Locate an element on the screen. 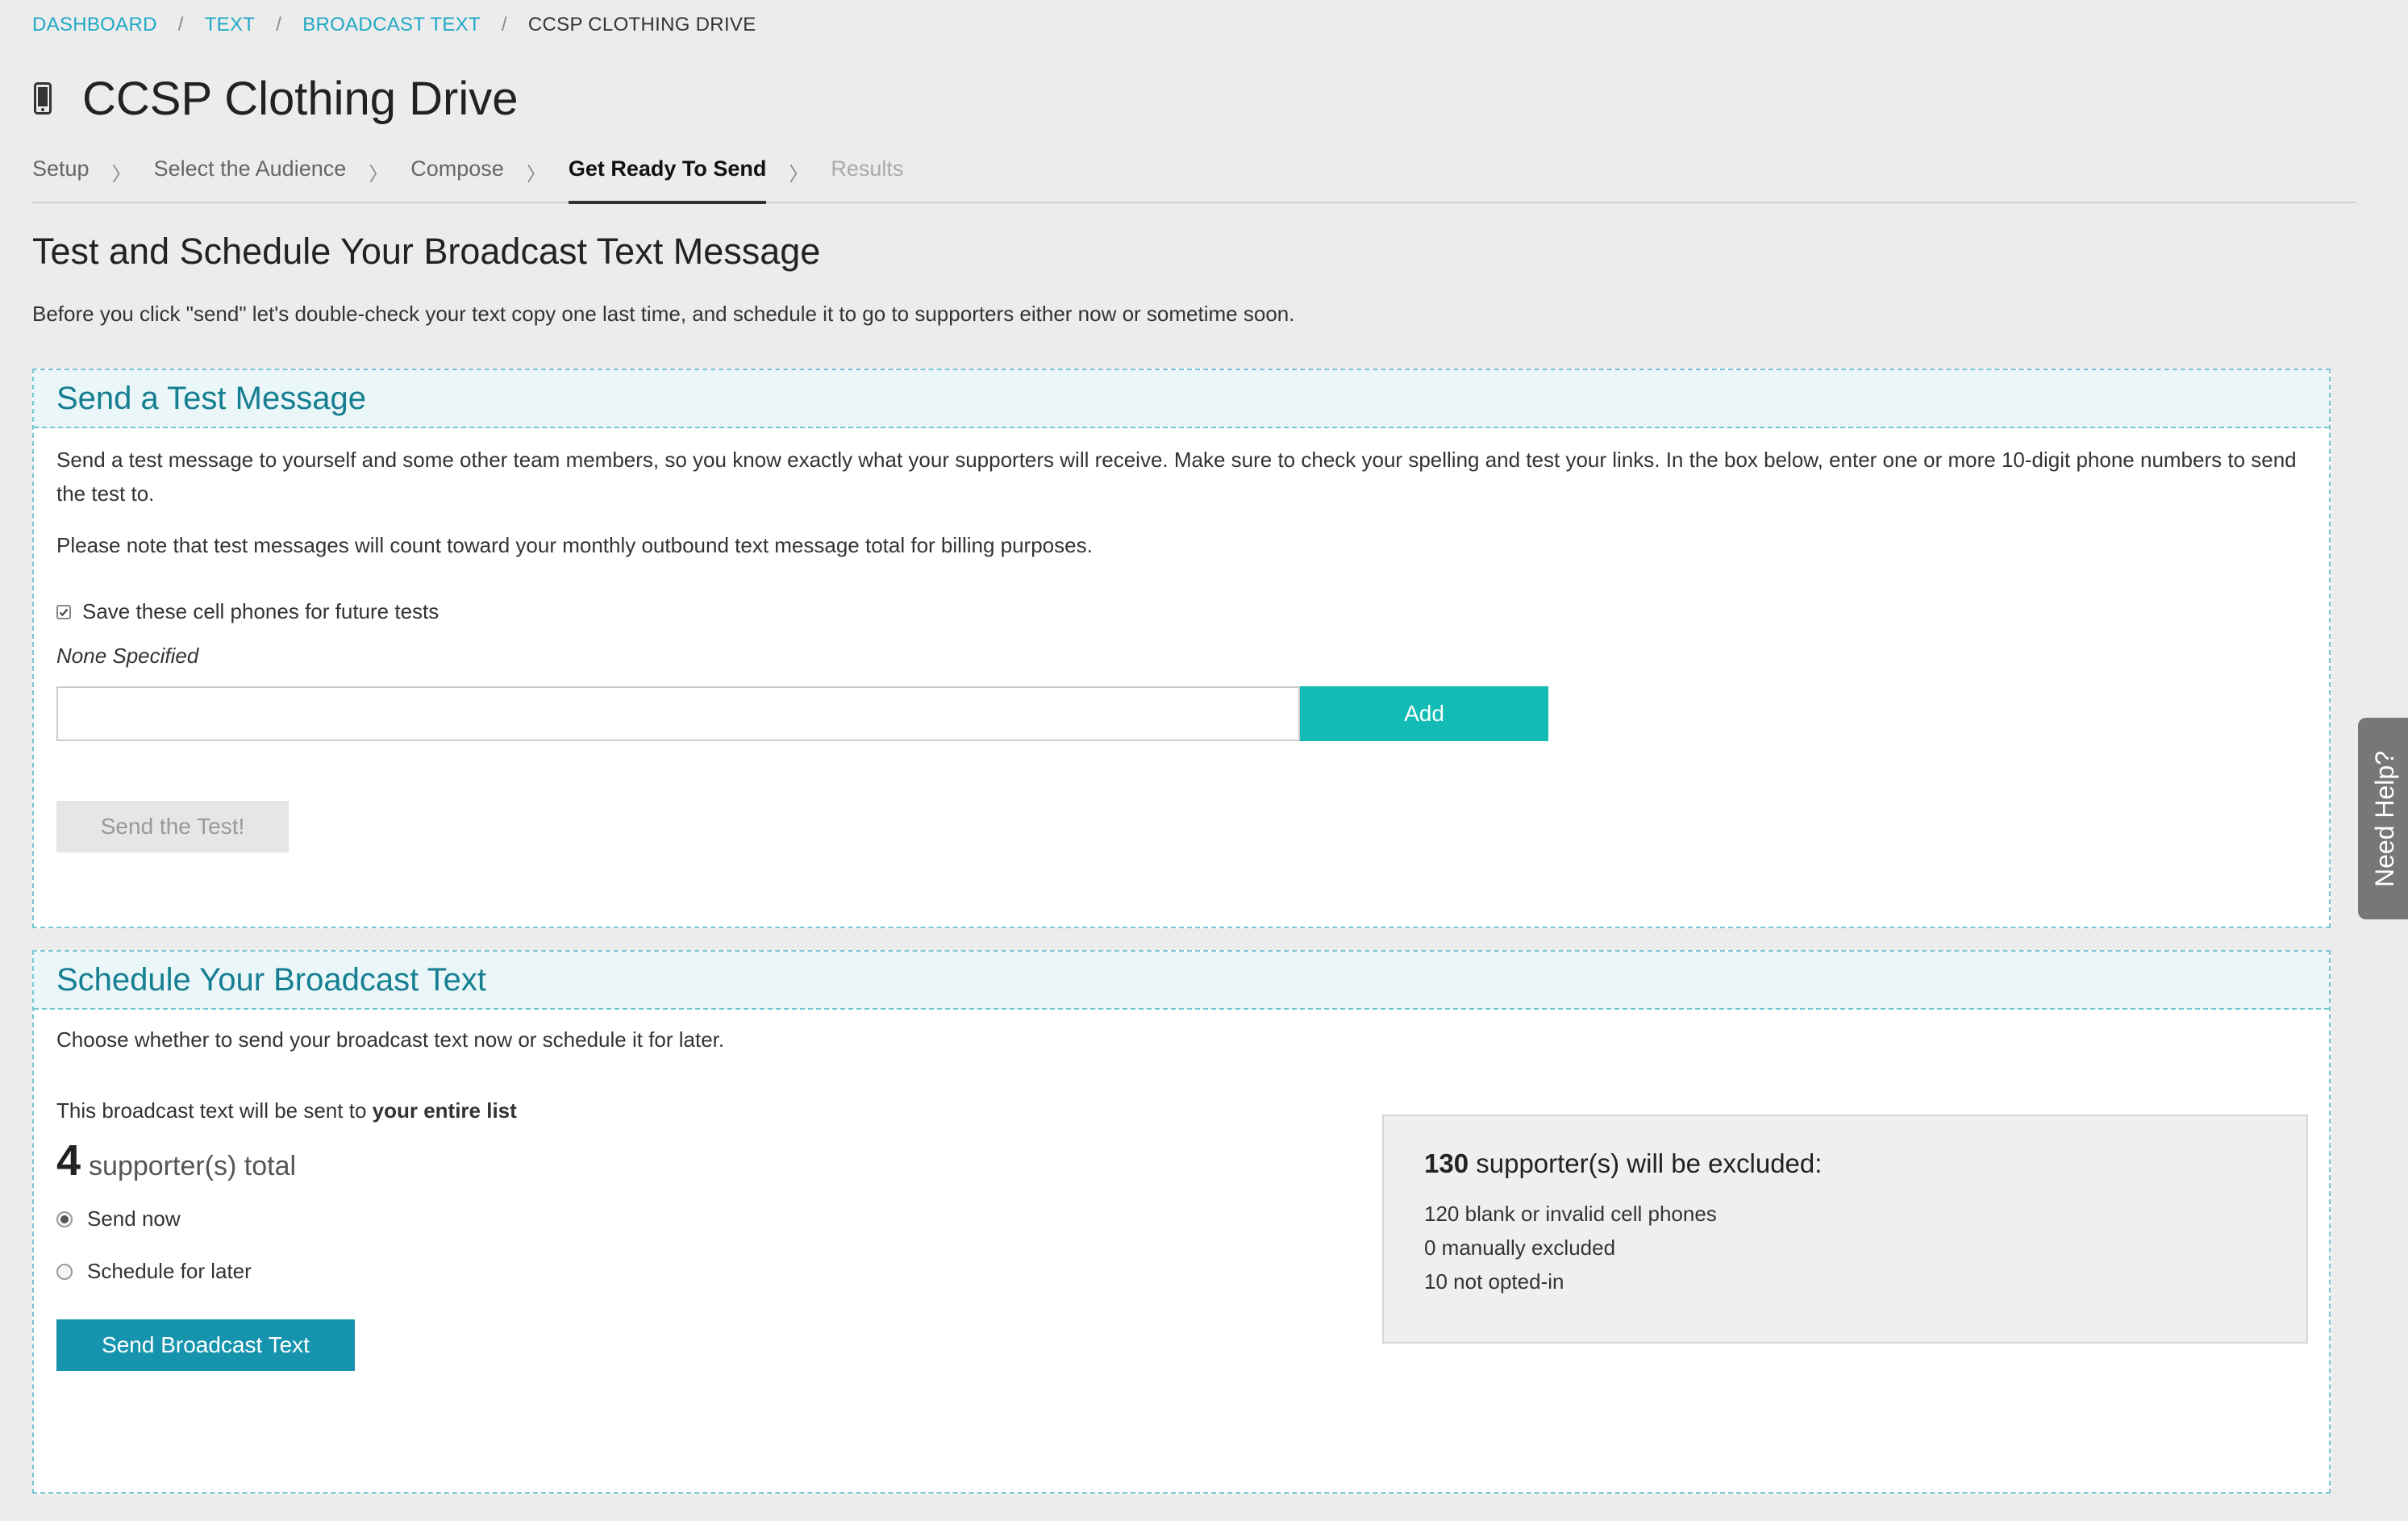  need-help-tab: Need Help? is located at coordinates (2383, 818).